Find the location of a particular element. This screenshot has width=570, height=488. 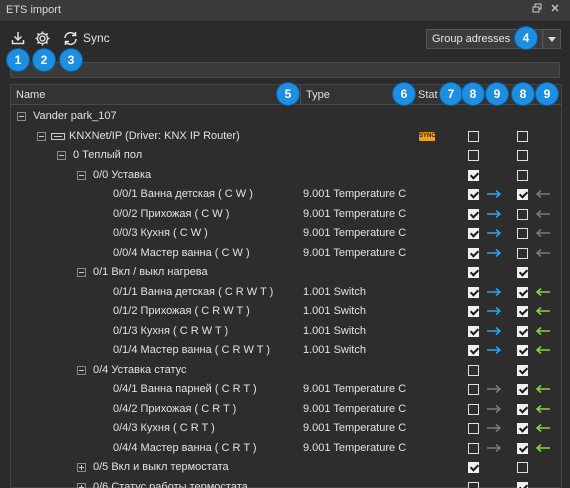

row-name: 0/6 Статус работы термостата is located at coordinates (170, 484).